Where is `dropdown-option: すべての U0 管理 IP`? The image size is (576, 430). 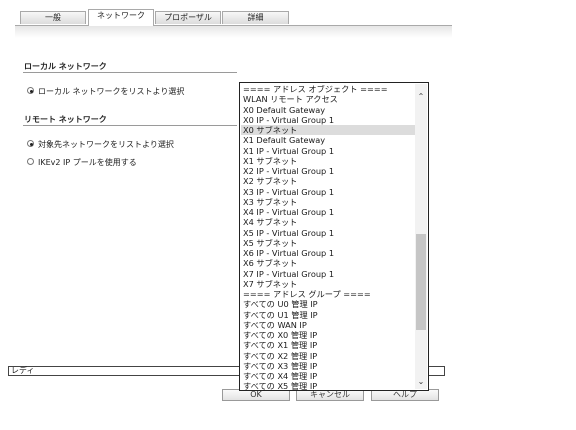 dropdown-option: すべての U0 管理 IP is located at coordinates (328, 304).